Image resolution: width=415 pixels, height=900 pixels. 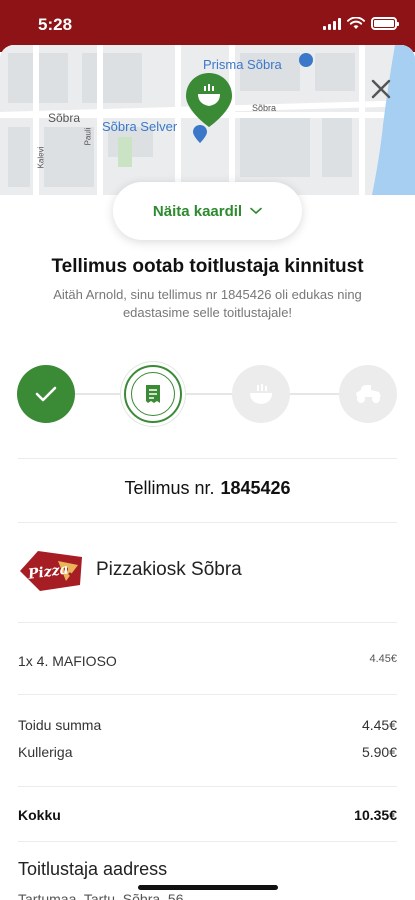 What do you see at coordinates (60, 725) in the screenshot?
I see `food-sum-label: Toidu summa` at bounding box center [60, 725].